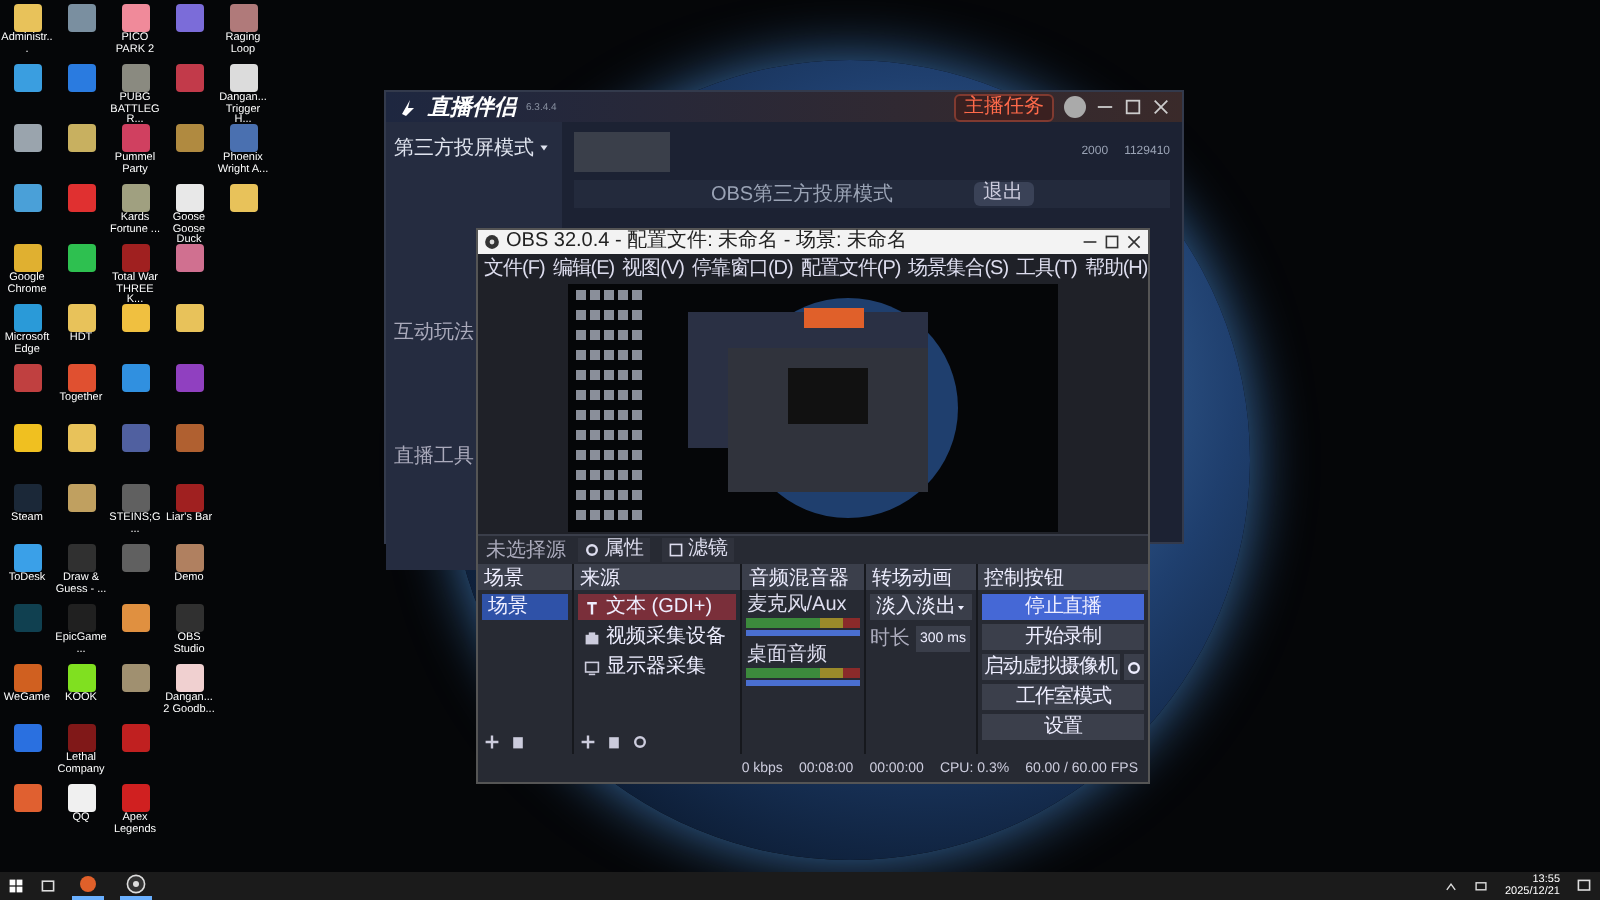 The width and height of the screenshot is (1600, 900). Describe the element at coordinates (525, 607) in the screenshot. I see `scene-item: 场景` at that location.